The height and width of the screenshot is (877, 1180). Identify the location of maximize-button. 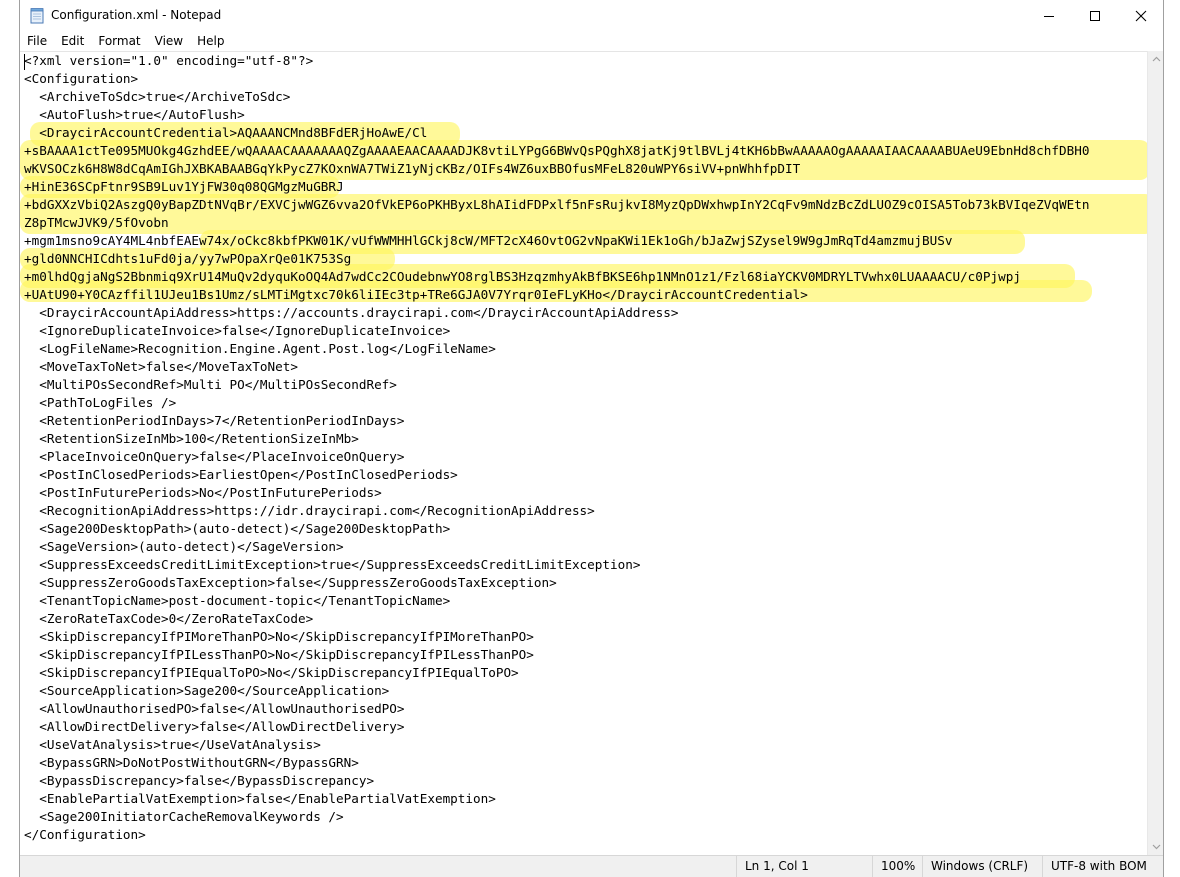
(1095, 15).